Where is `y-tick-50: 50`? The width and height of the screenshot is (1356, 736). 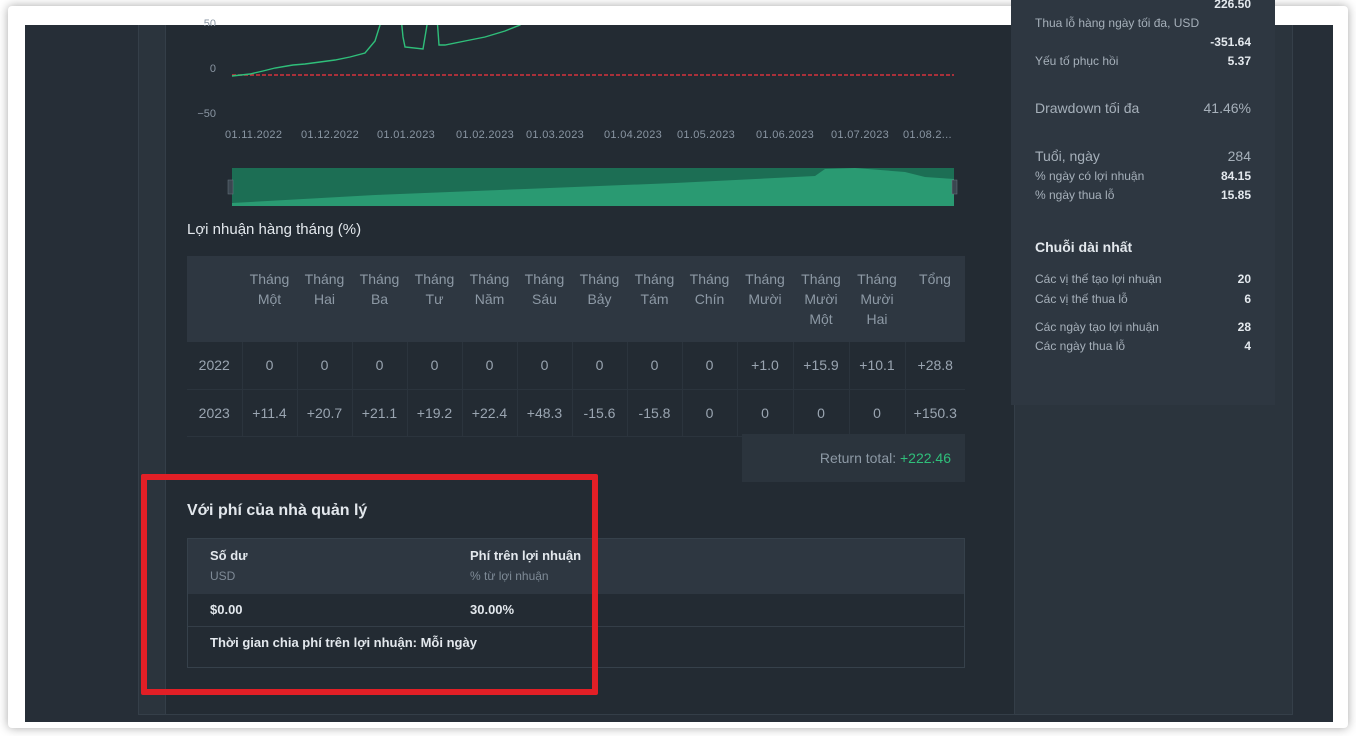 y-tick-50: 50 is located at coordinates (209, 22).